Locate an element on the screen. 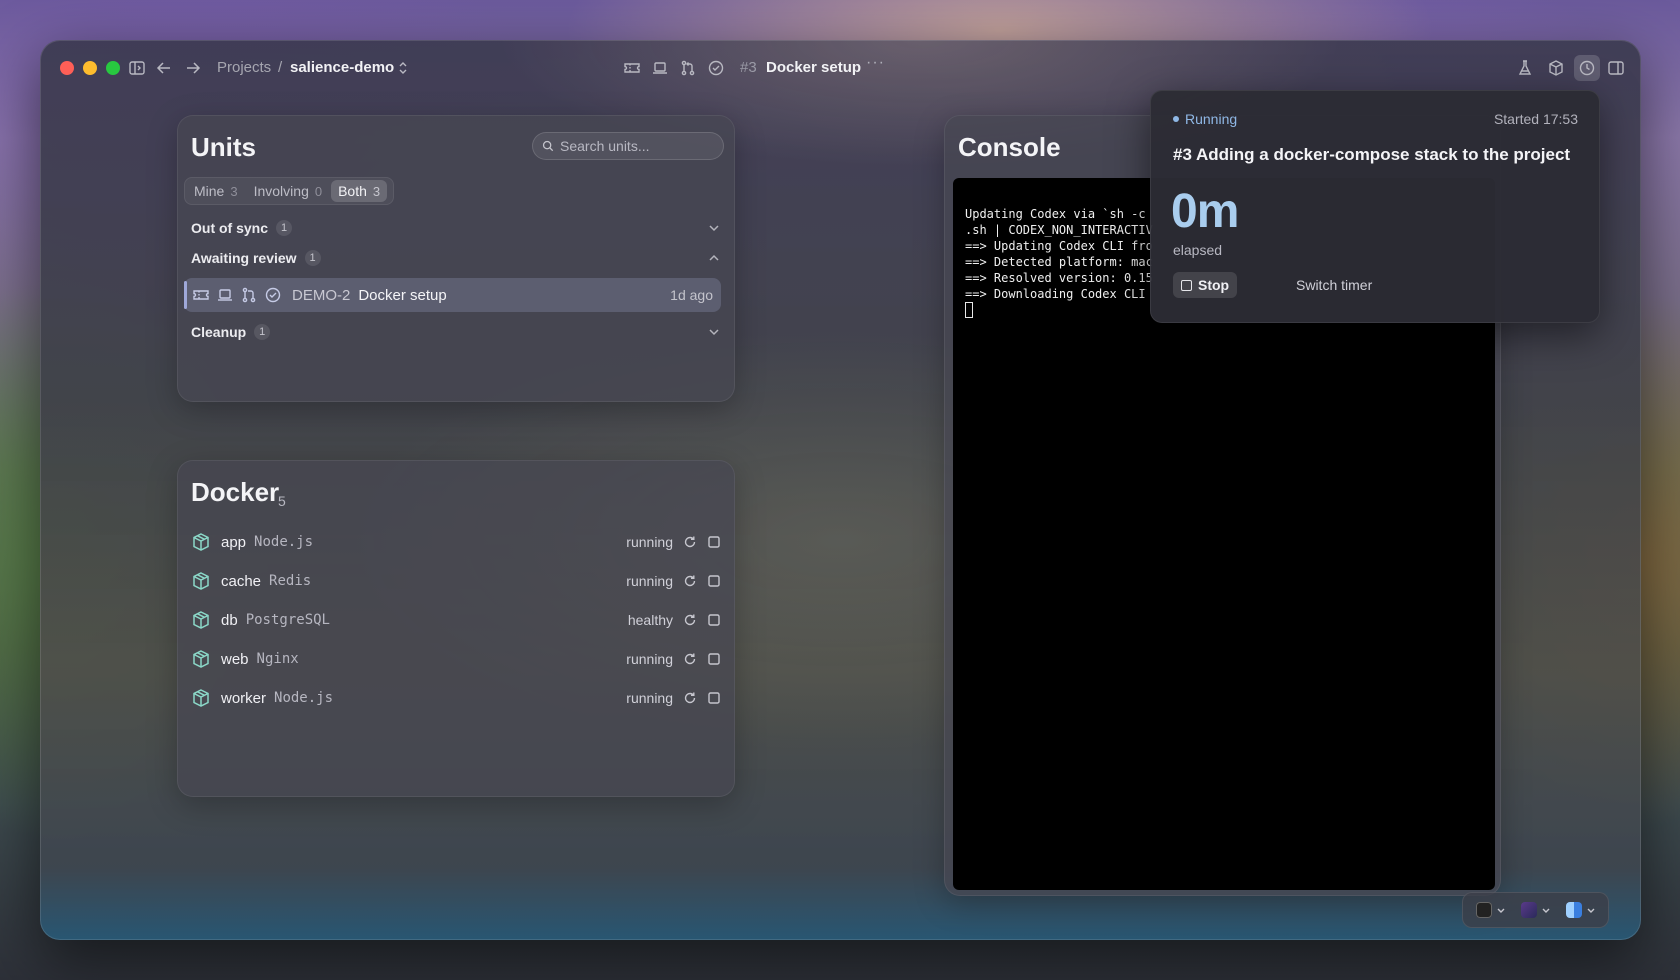 This screenshot has width=1680, height=980. breadcrumb-project: salience-demo is located at coordinates (342, 67).